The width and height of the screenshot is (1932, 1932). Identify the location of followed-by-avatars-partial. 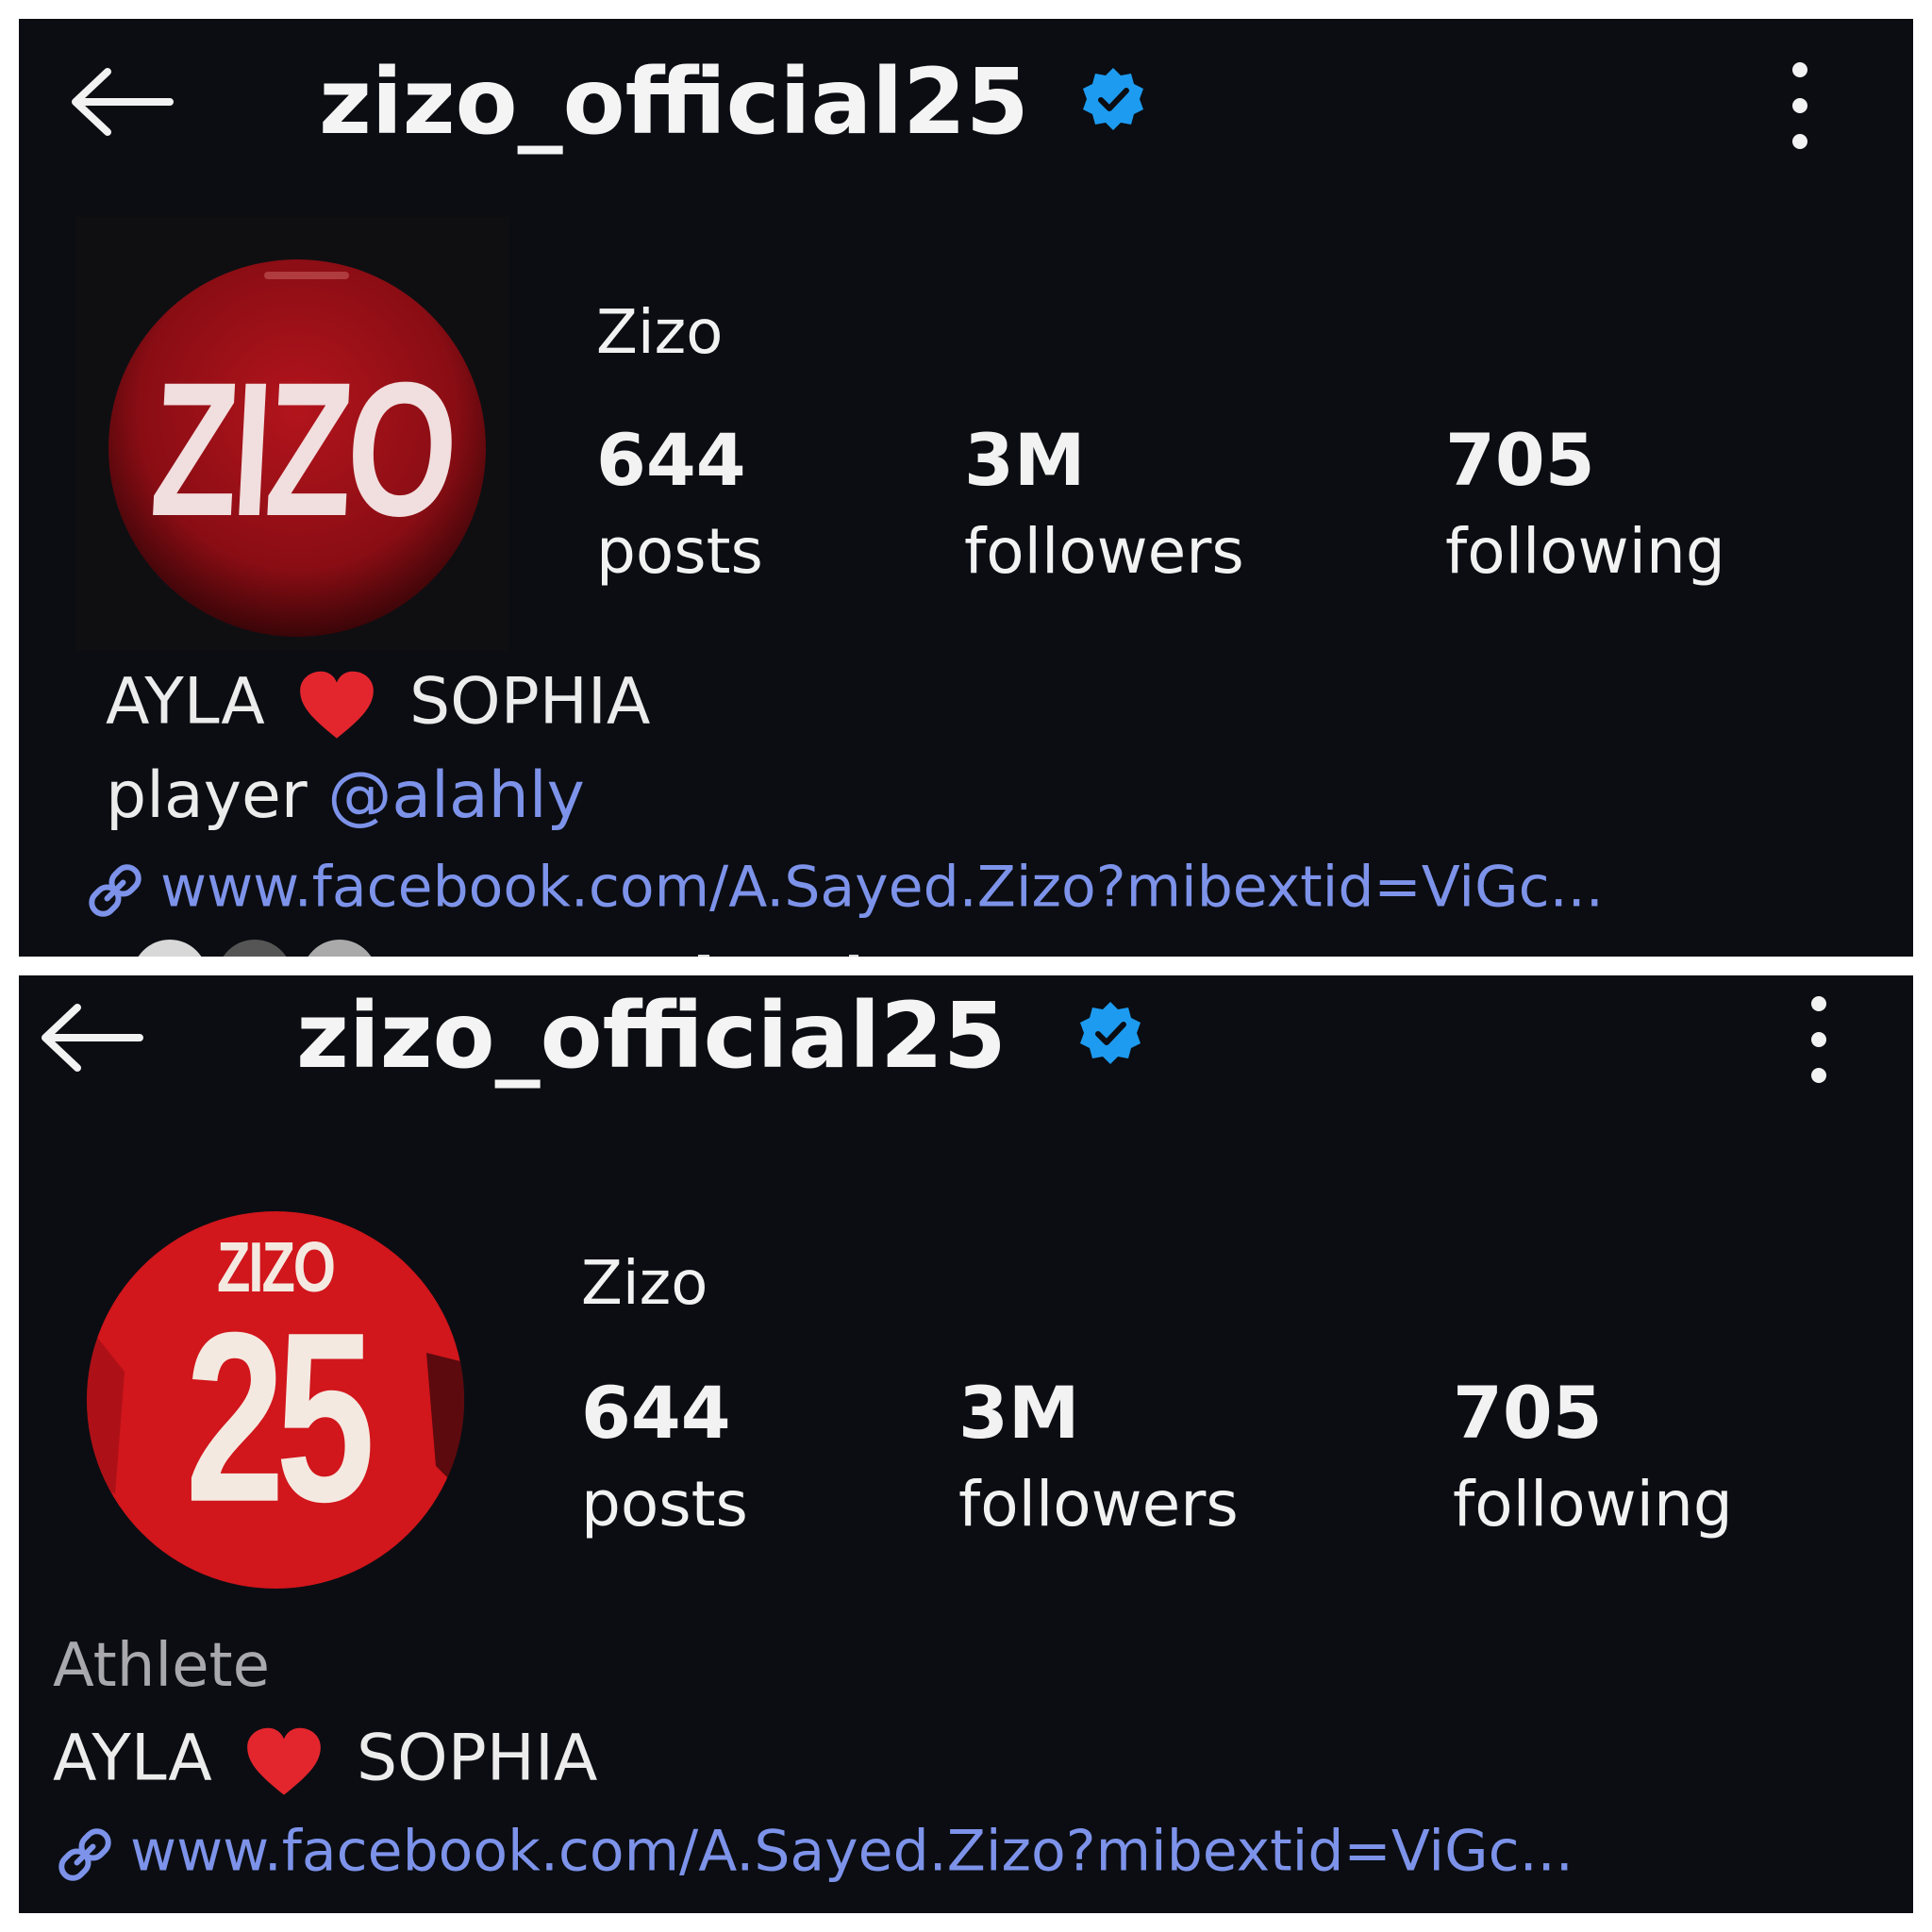
(498, 948).